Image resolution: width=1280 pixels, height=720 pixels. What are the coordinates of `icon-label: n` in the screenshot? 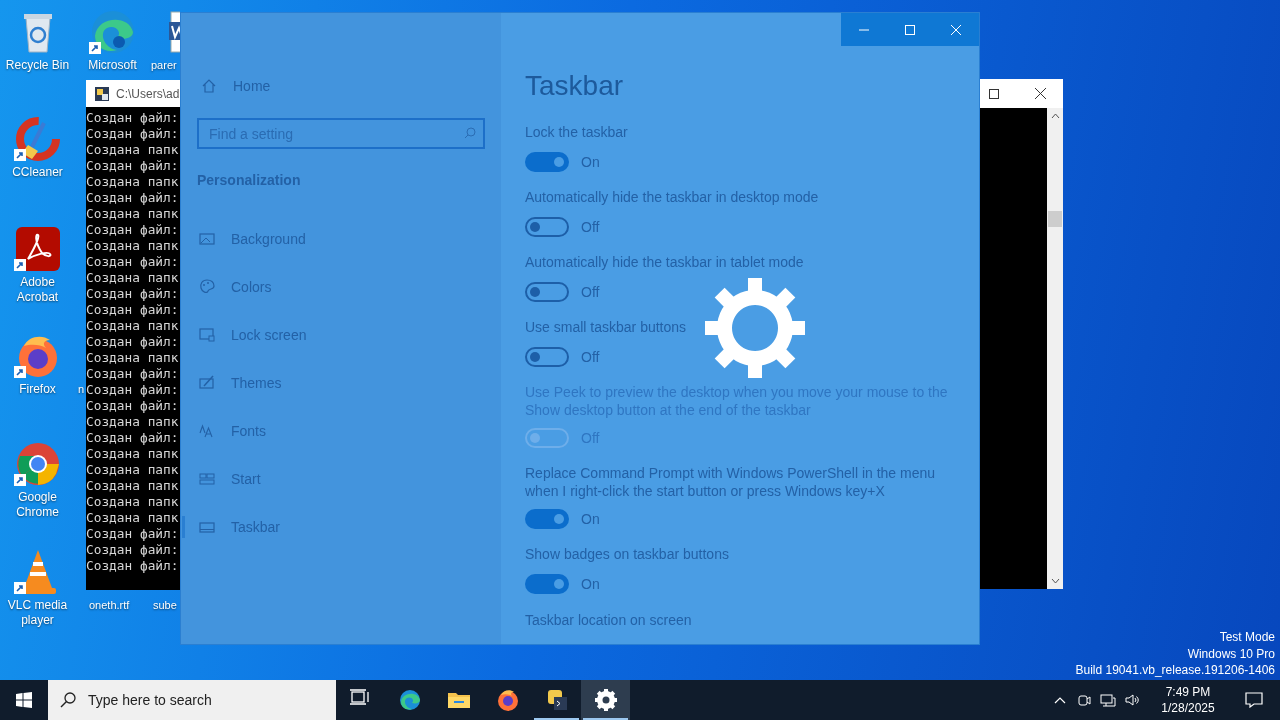 It's located at (81, 389).